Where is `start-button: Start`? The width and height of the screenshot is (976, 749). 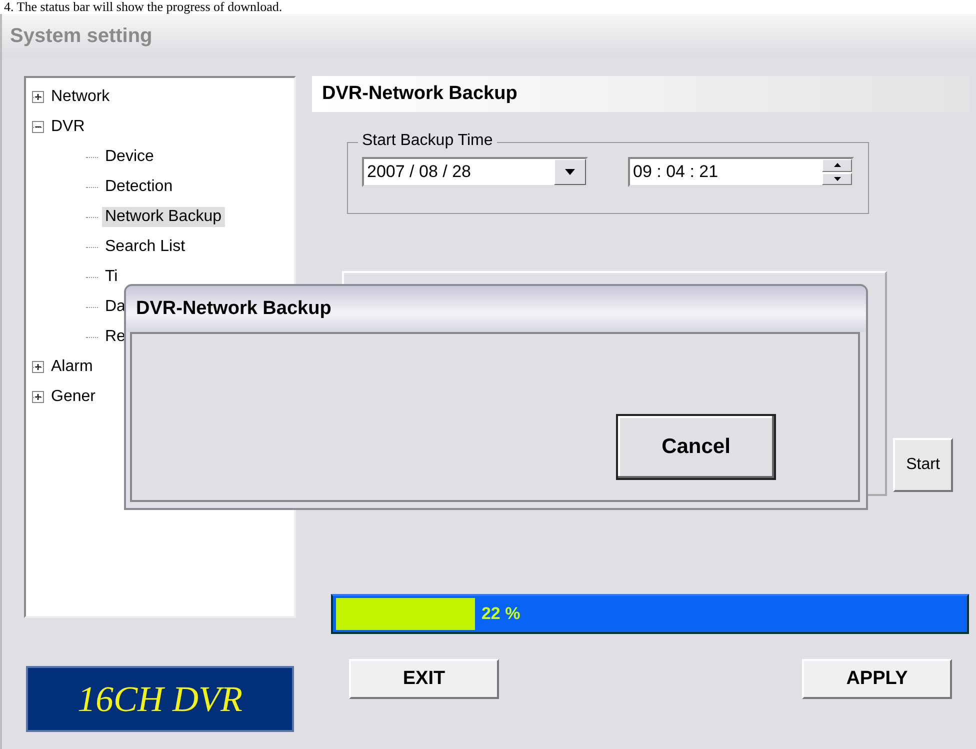 start-button: Start is located at coordinates (923, 465).